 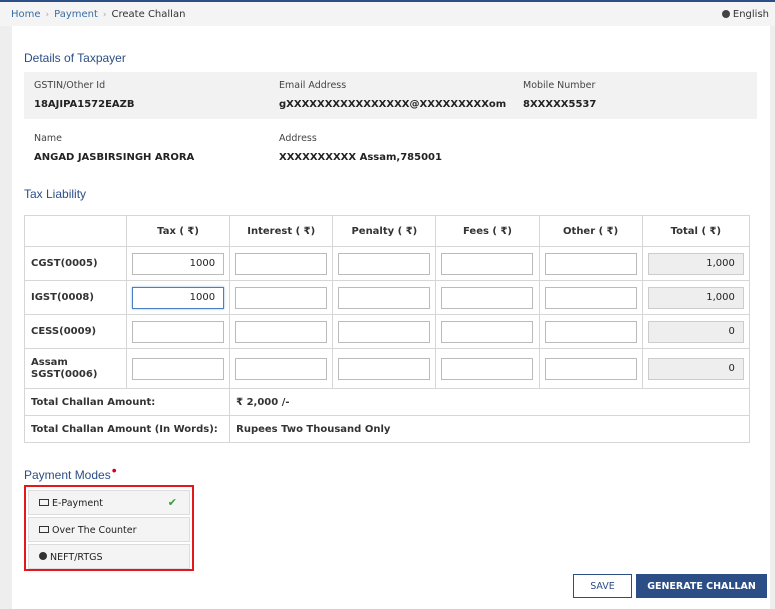 I want to click on address-label: Address, so click(x=298, y=138).